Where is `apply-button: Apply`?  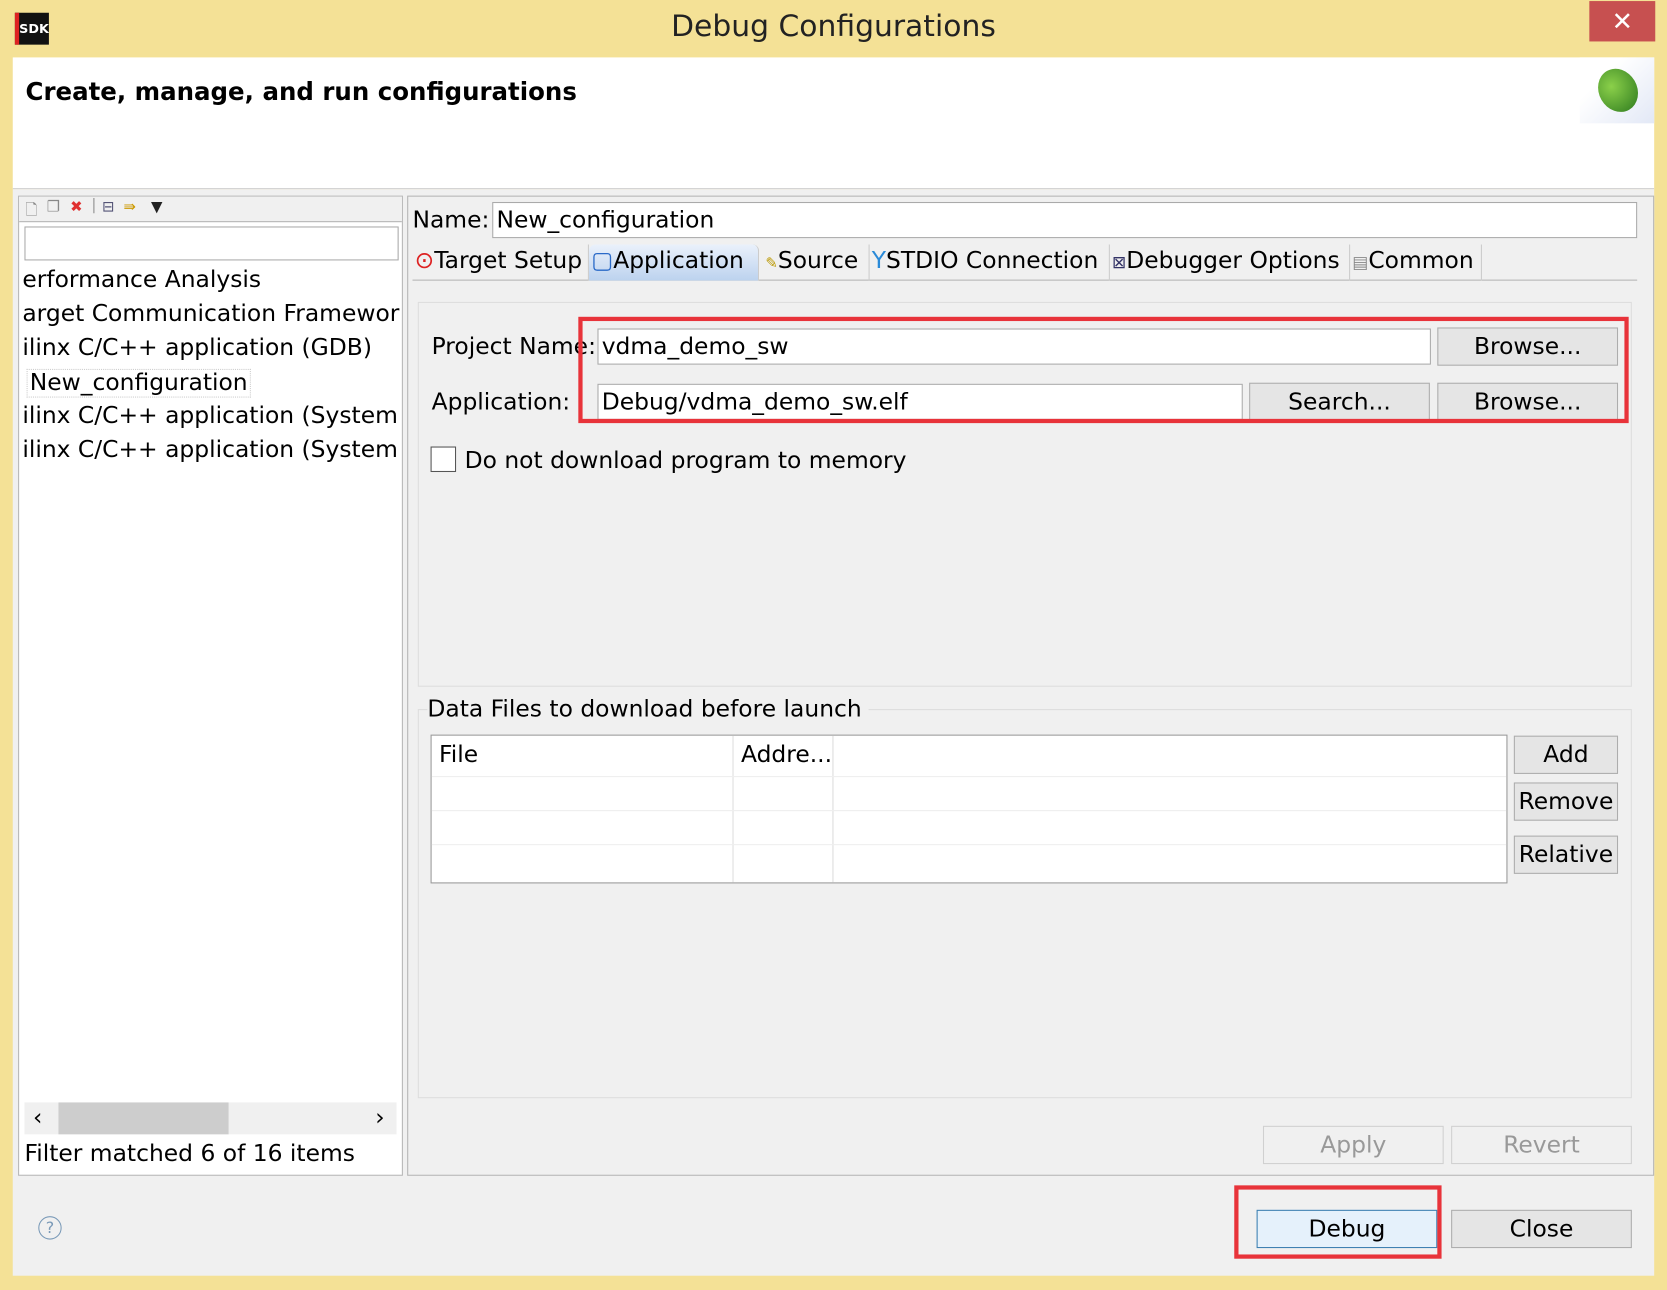
apply-button: Apply is located at coordinates (1353, 1145).